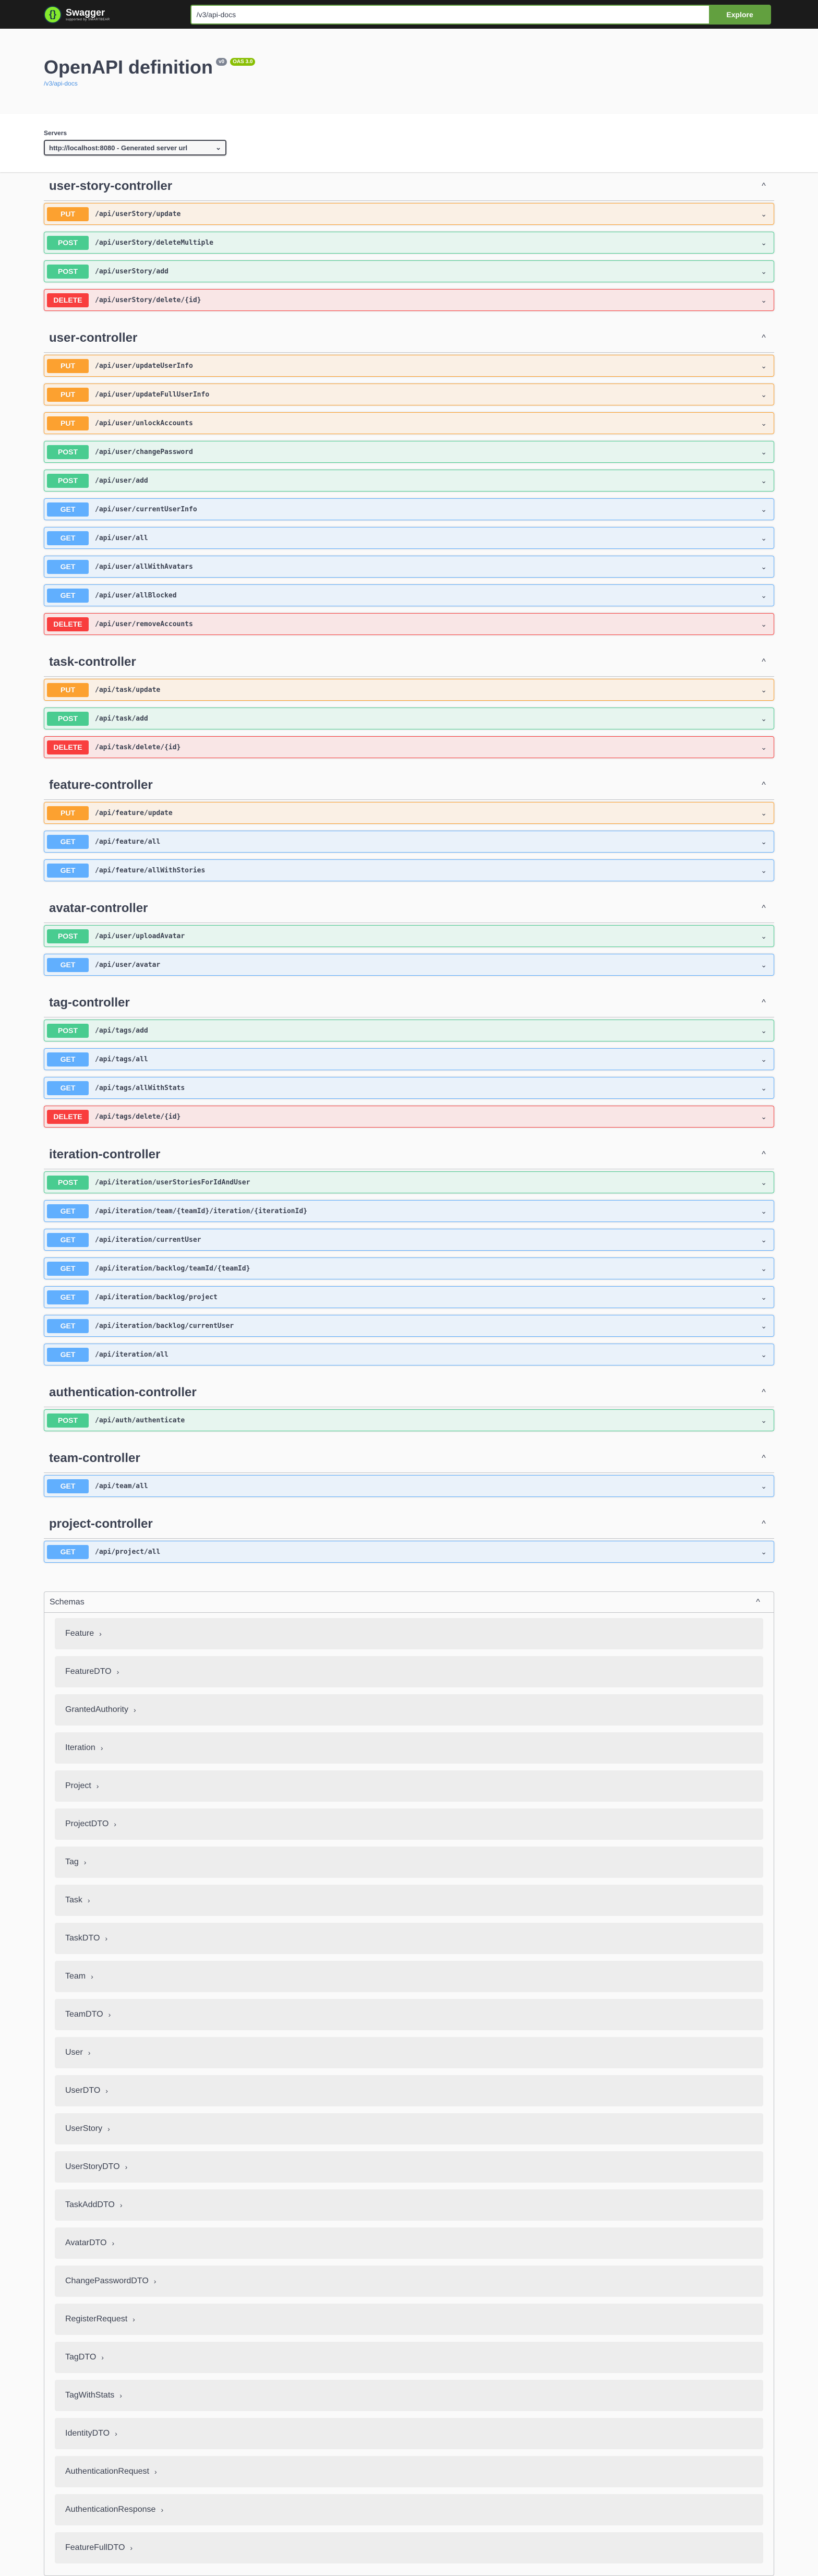 The width and height of the screenshot is (818, 2576). What do you see at coordinates (739, 14) in the screenshot?
I see `explore-button: Explore` at bounding box center [739, 14].